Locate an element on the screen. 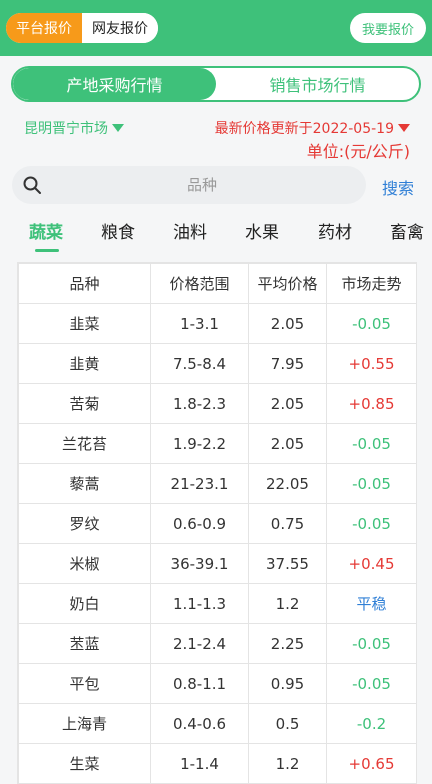 The height and width of the screenshot is (784, 432). cell-price-range: 0.8-1.1 is located at coordinates (199, 683).